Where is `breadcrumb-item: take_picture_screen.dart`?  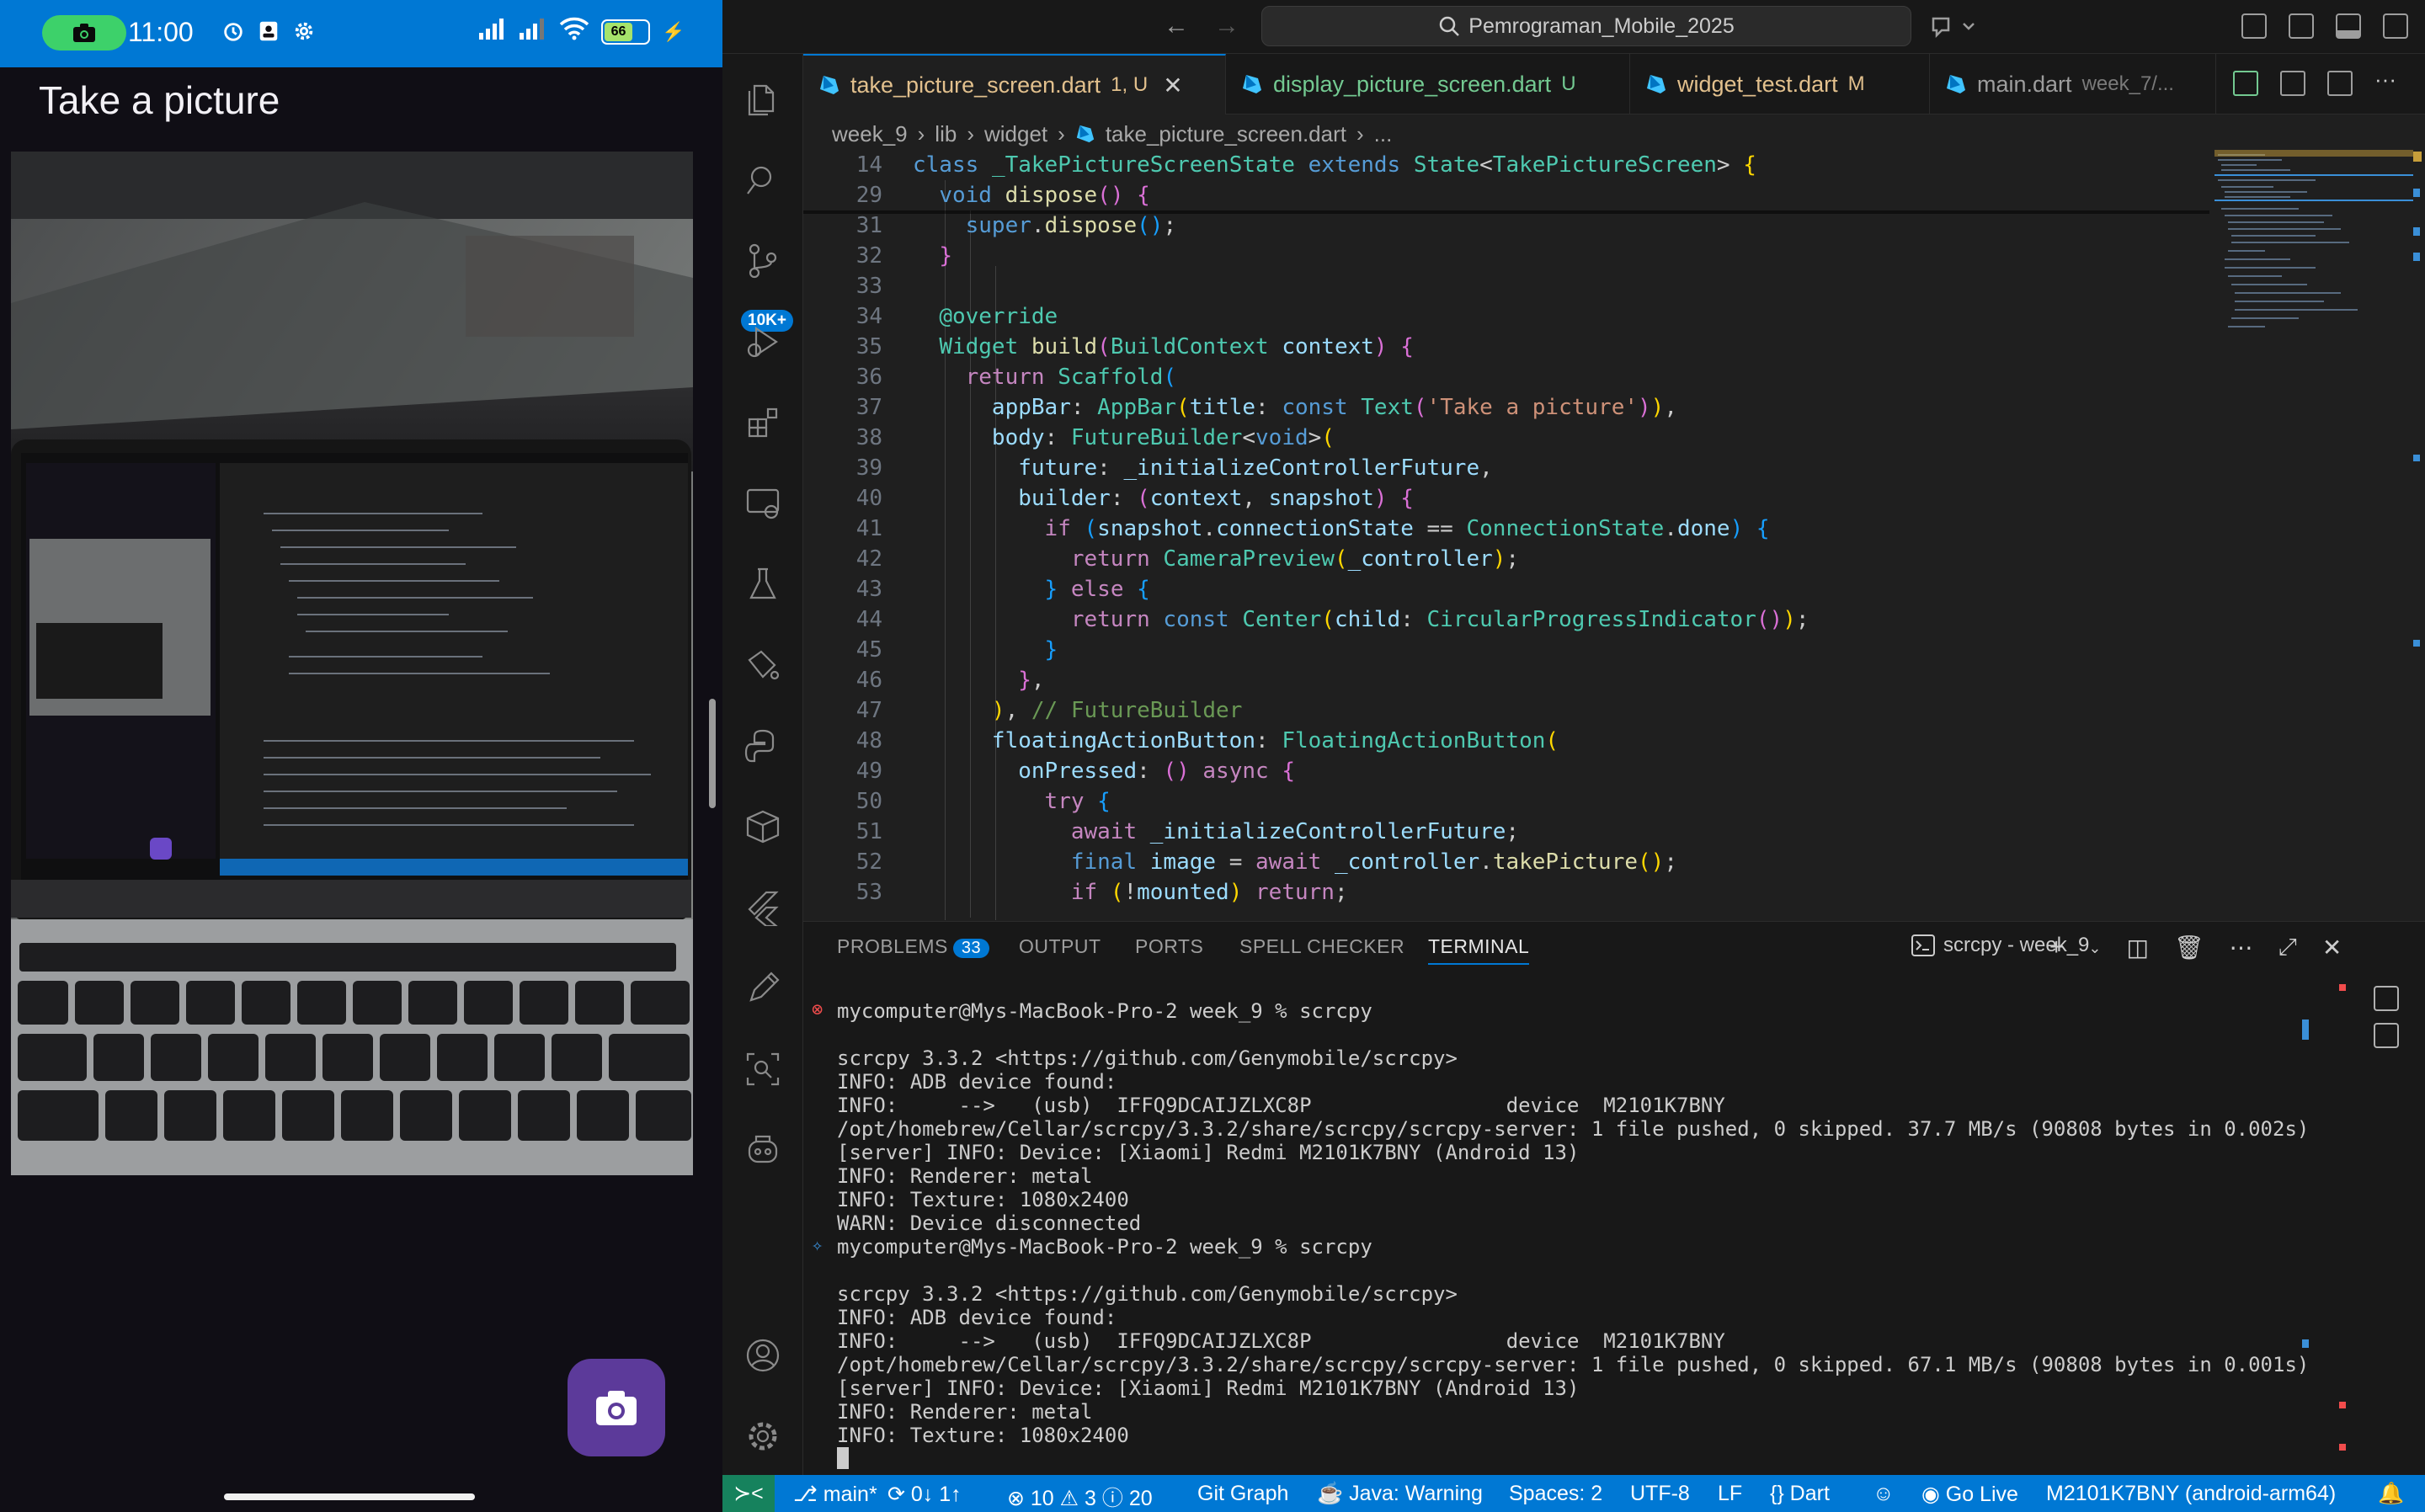 breadcrumb-item: take_picture_screen.dart is located at coordinates (1226, 134).